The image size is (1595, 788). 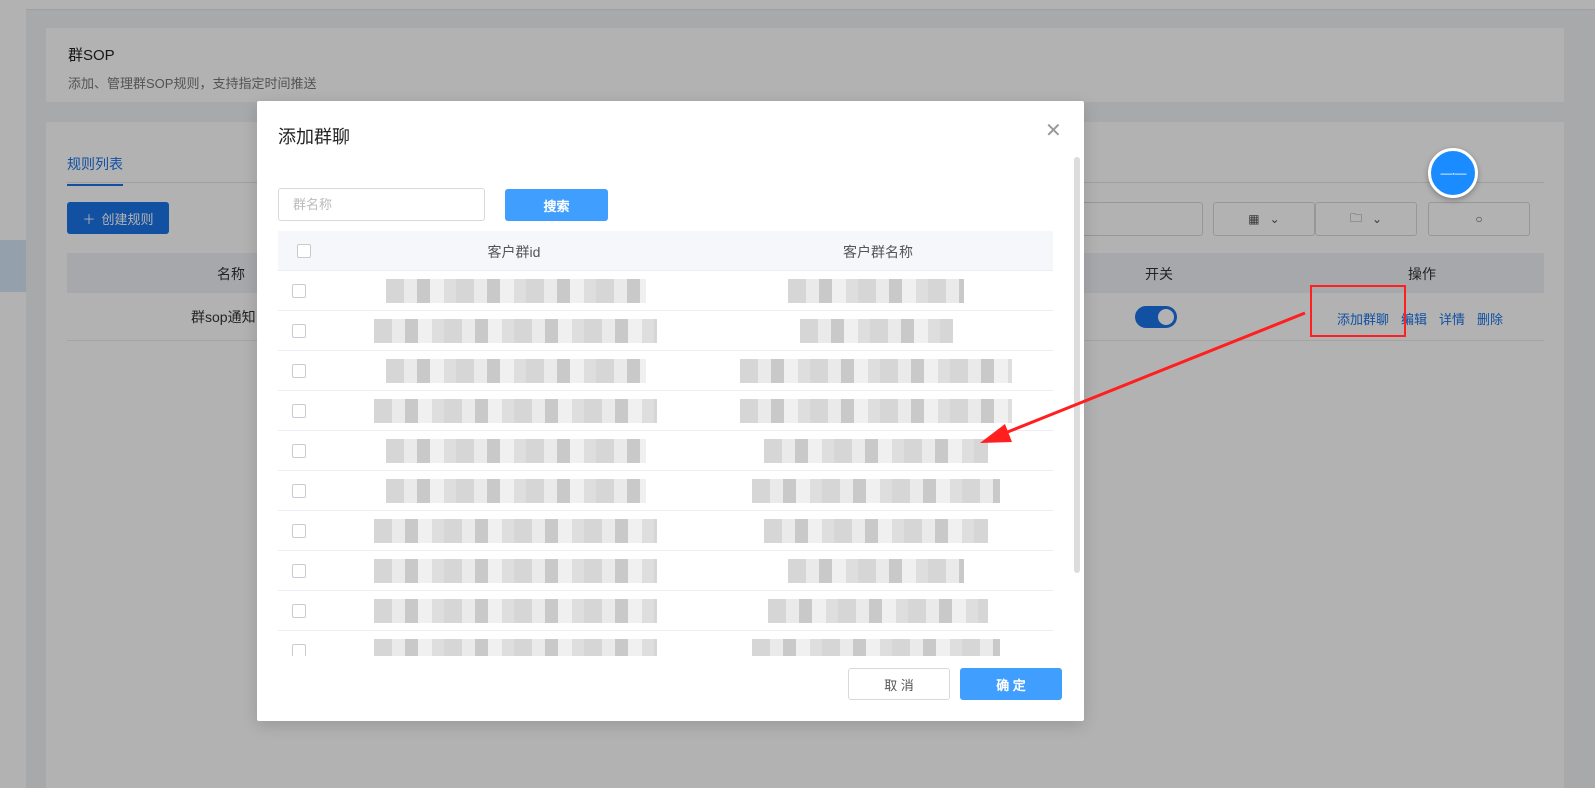 What do you see at coordinates (304, 251) in the screenshot?
I see `select-all-checkbox` at bounding box center [304, 251].